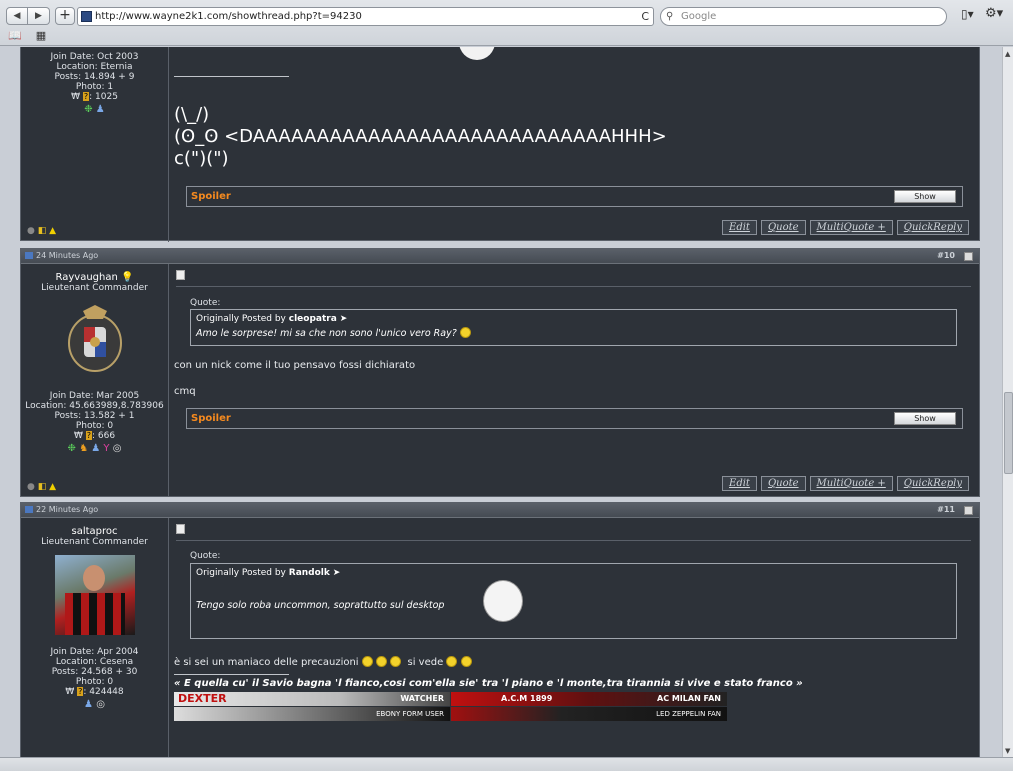 The image size is (1013, 771). Describe the element at coordinates (946, 510) in the screenshot. I see `post-number-link: #11` at that location.